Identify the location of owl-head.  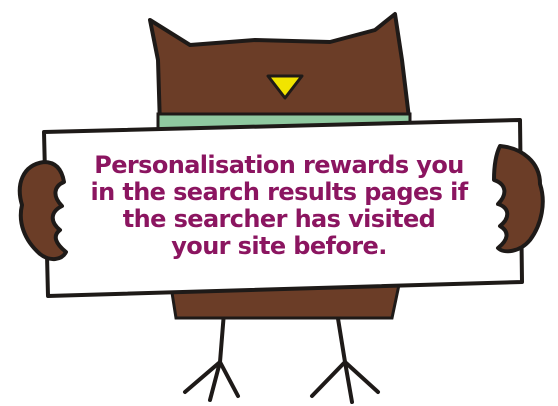
(280, 70).